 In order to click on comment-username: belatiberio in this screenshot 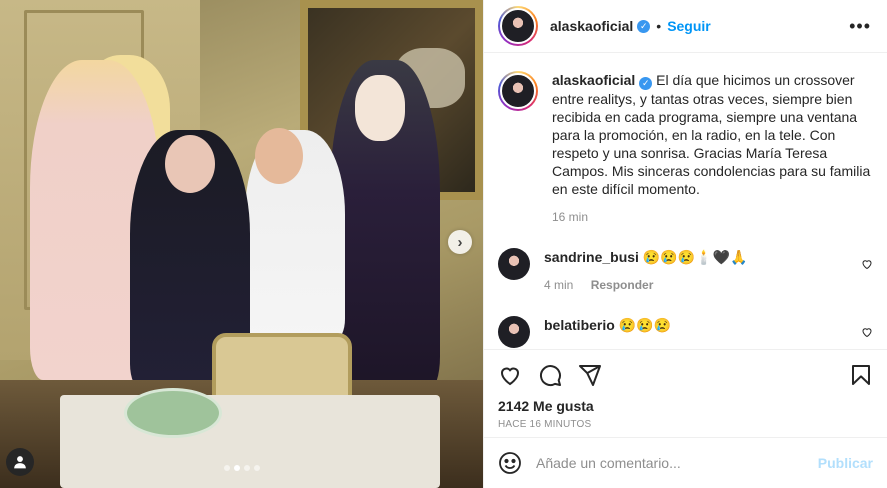, I will do `click(579, 325)`.